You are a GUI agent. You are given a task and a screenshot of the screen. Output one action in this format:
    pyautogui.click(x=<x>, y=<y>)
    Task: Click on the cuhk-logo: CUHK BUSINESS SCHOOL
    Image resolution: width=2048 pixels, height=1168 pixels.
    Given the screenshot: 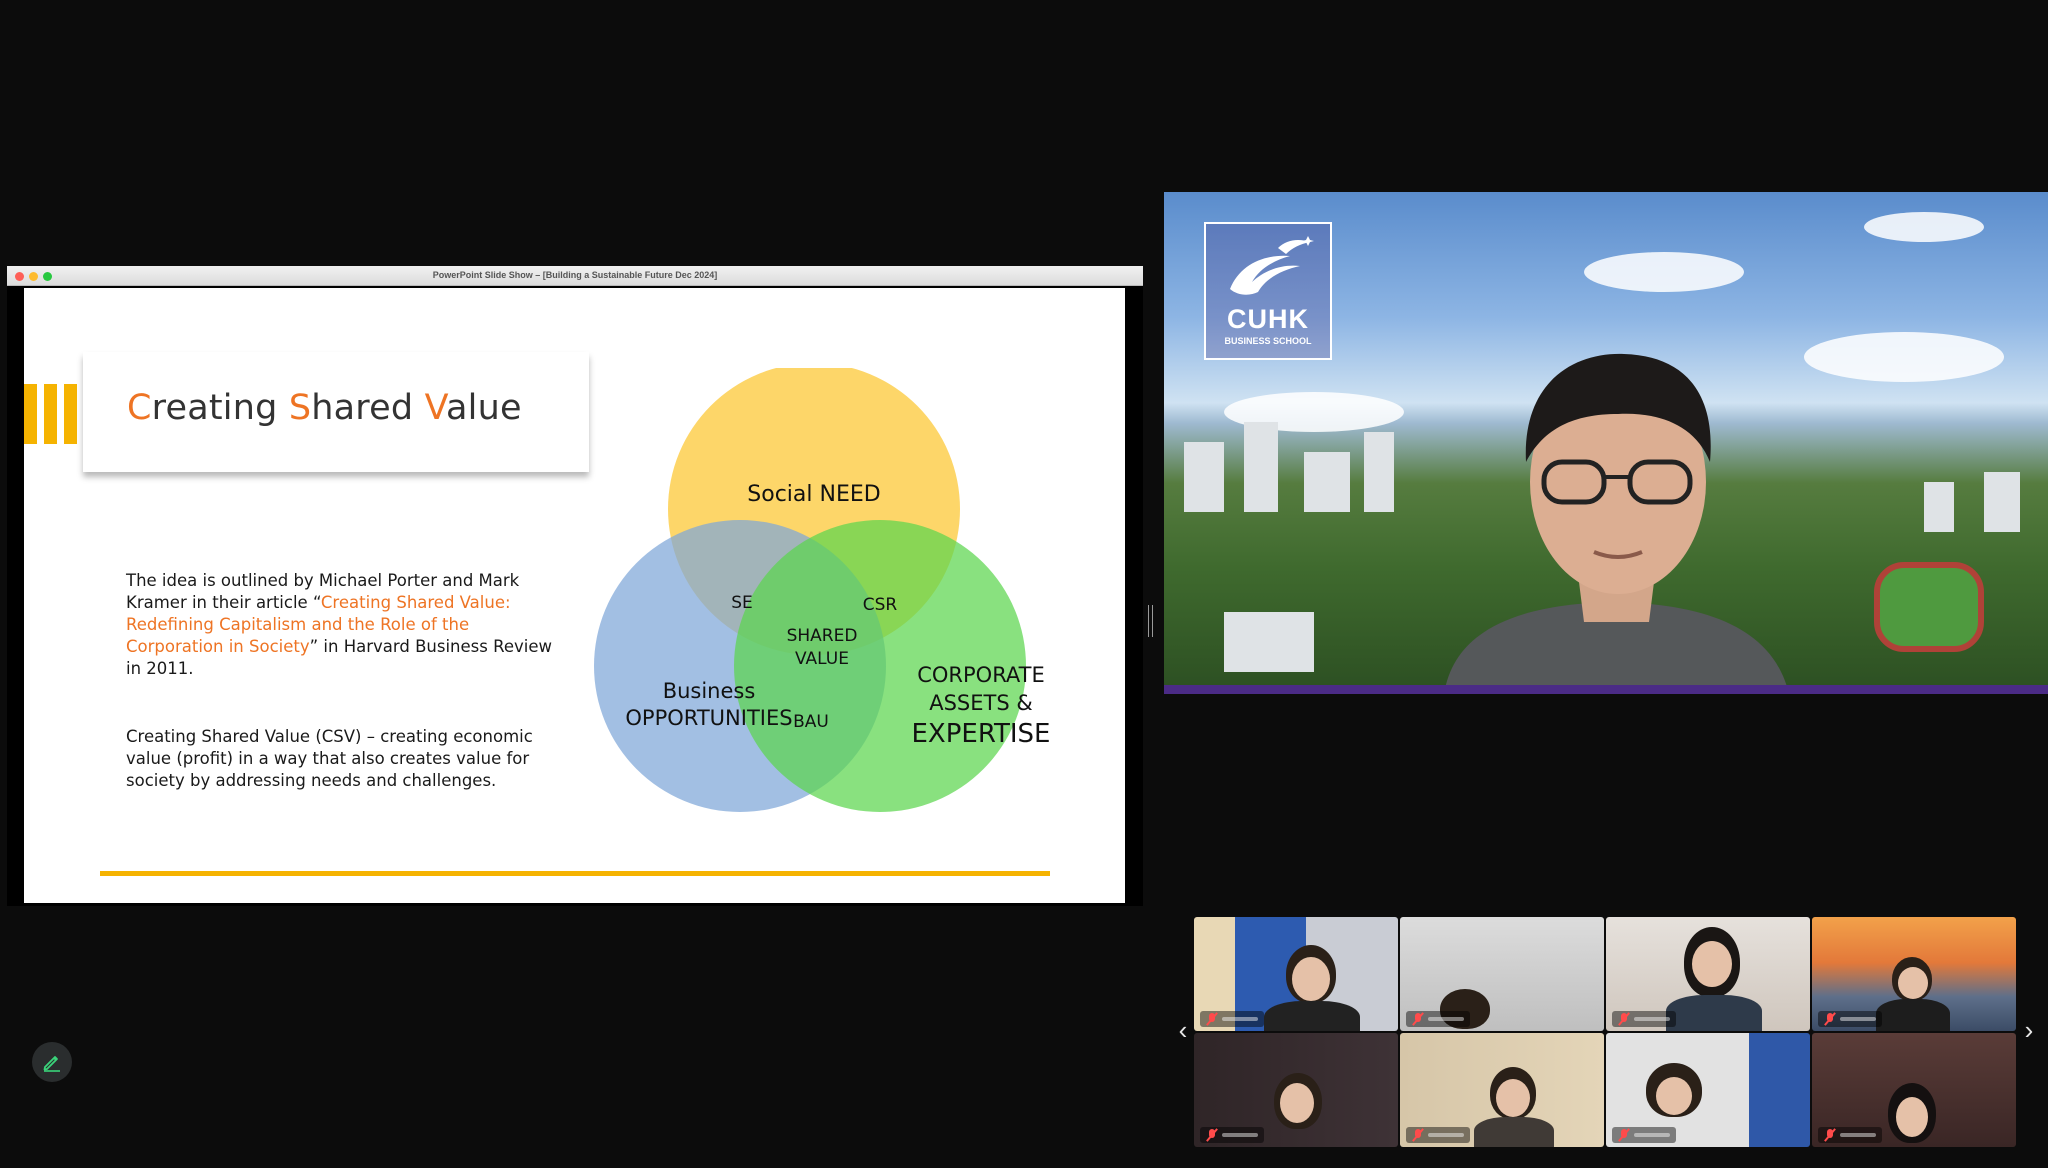 What is the action you would take?
    pyautogui.click(x=1268, y=291)
    